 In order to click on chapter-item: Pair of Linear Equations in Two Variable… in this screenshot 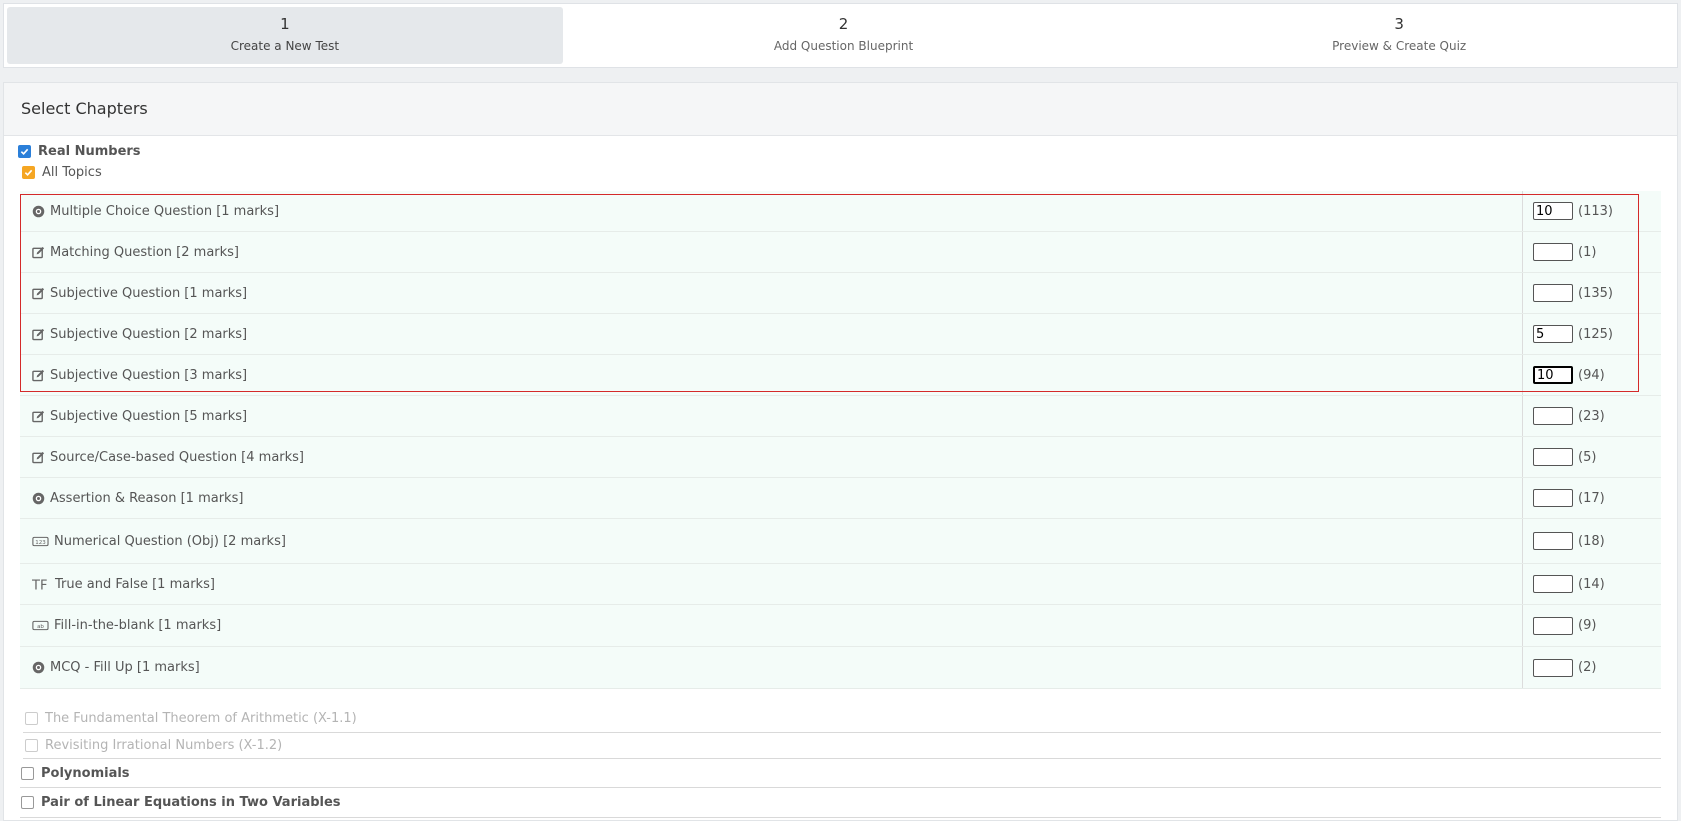, I will do `click(840, 803)`.